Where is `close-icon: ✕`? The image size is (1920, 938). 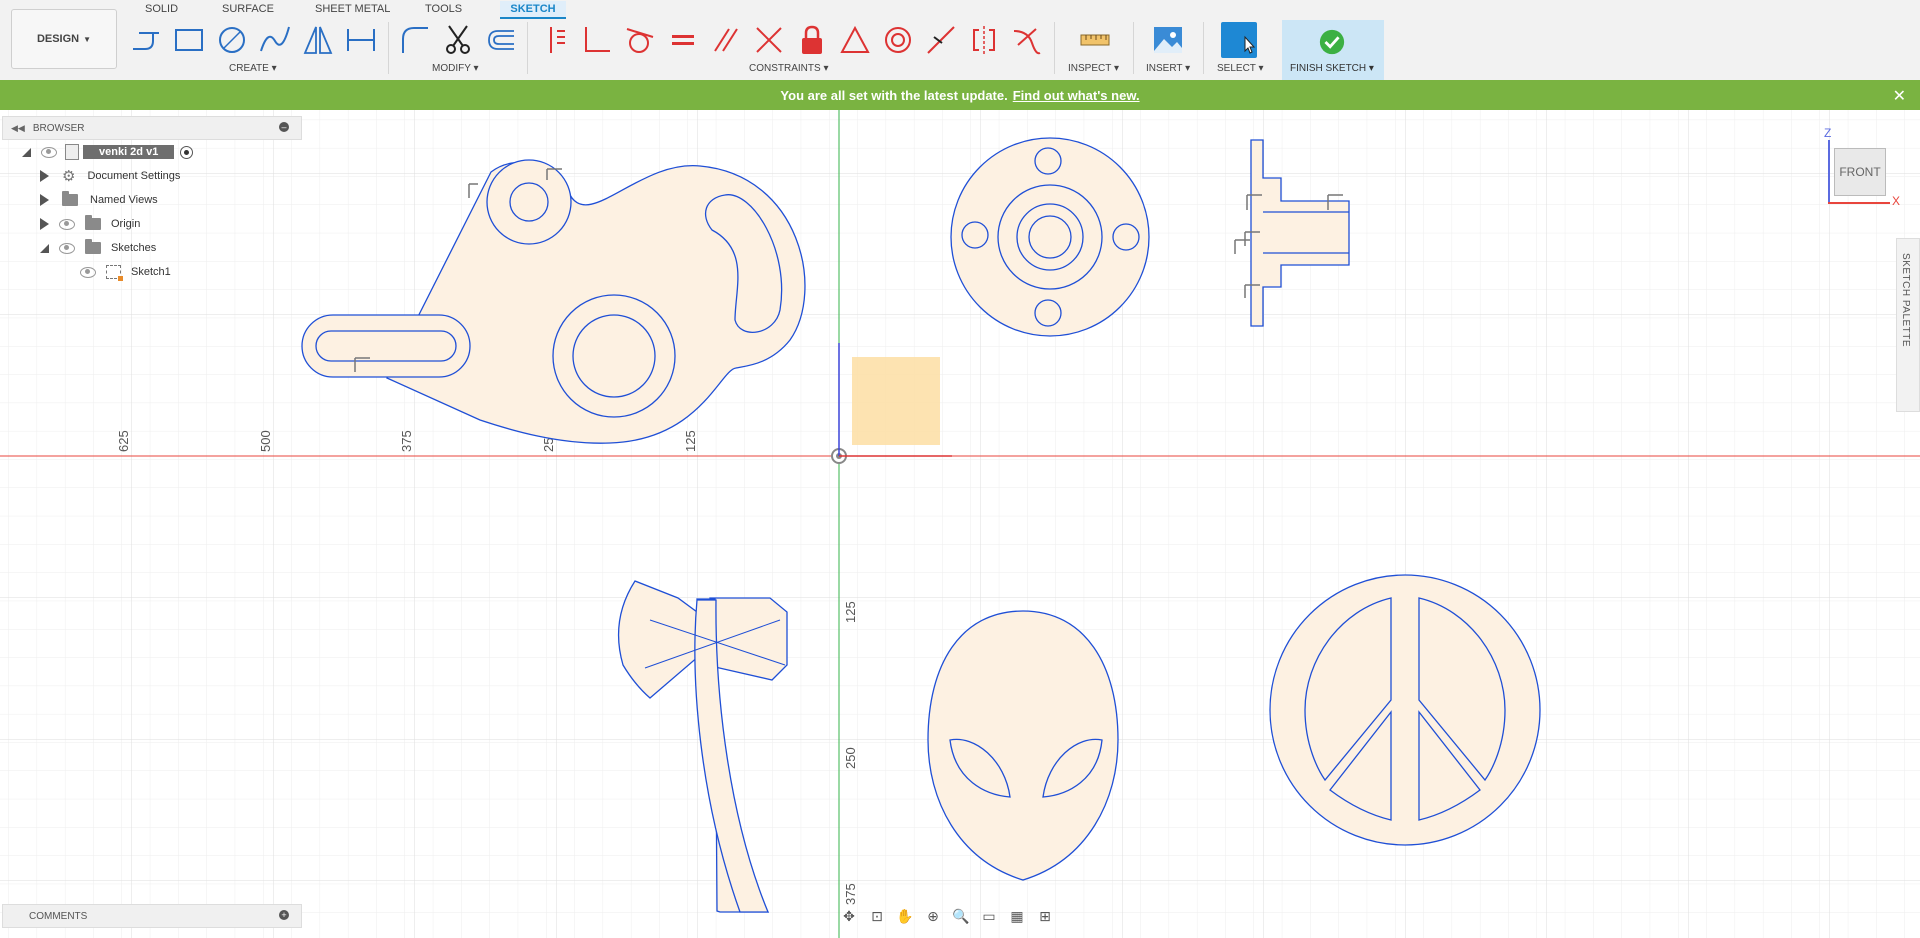 close-icon: ✕ is located at coordinates (1899, 96).